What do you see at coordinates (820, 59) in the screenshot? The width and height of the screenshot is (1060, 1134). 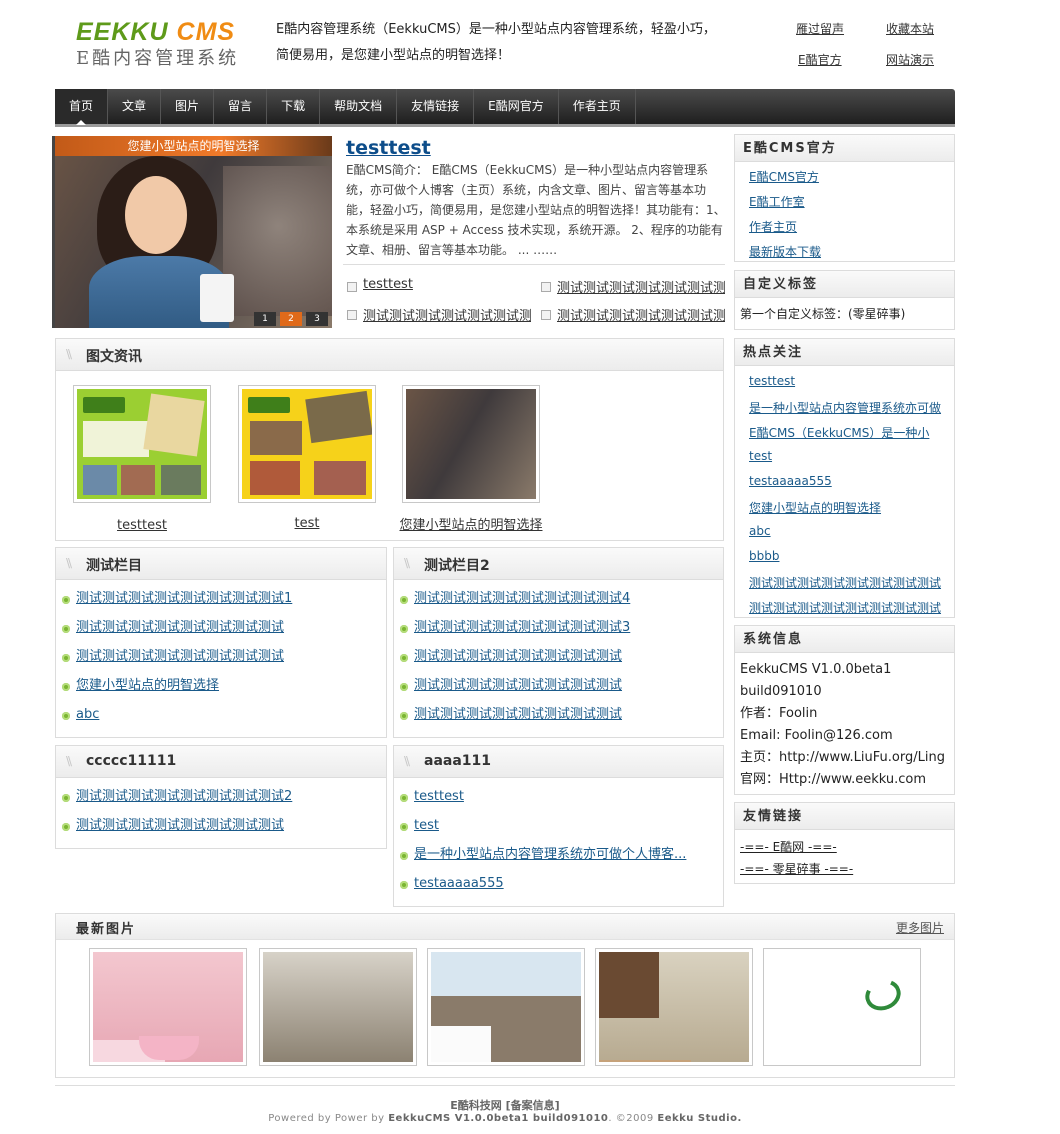 I see `official-link: E酷官方` at bounding box center [820, 59].